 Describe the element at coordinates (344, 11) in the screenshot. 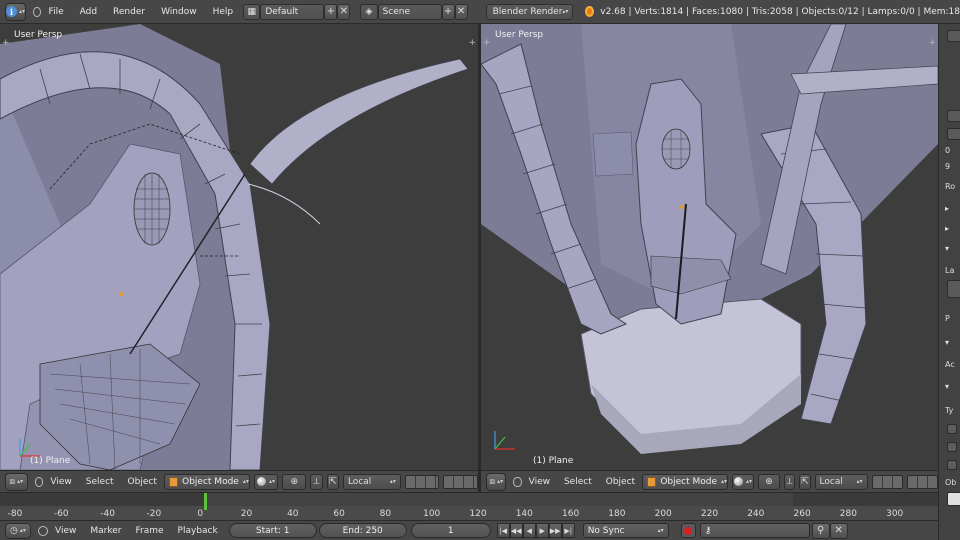

I see `delete-layout-button: ✕` at that location.